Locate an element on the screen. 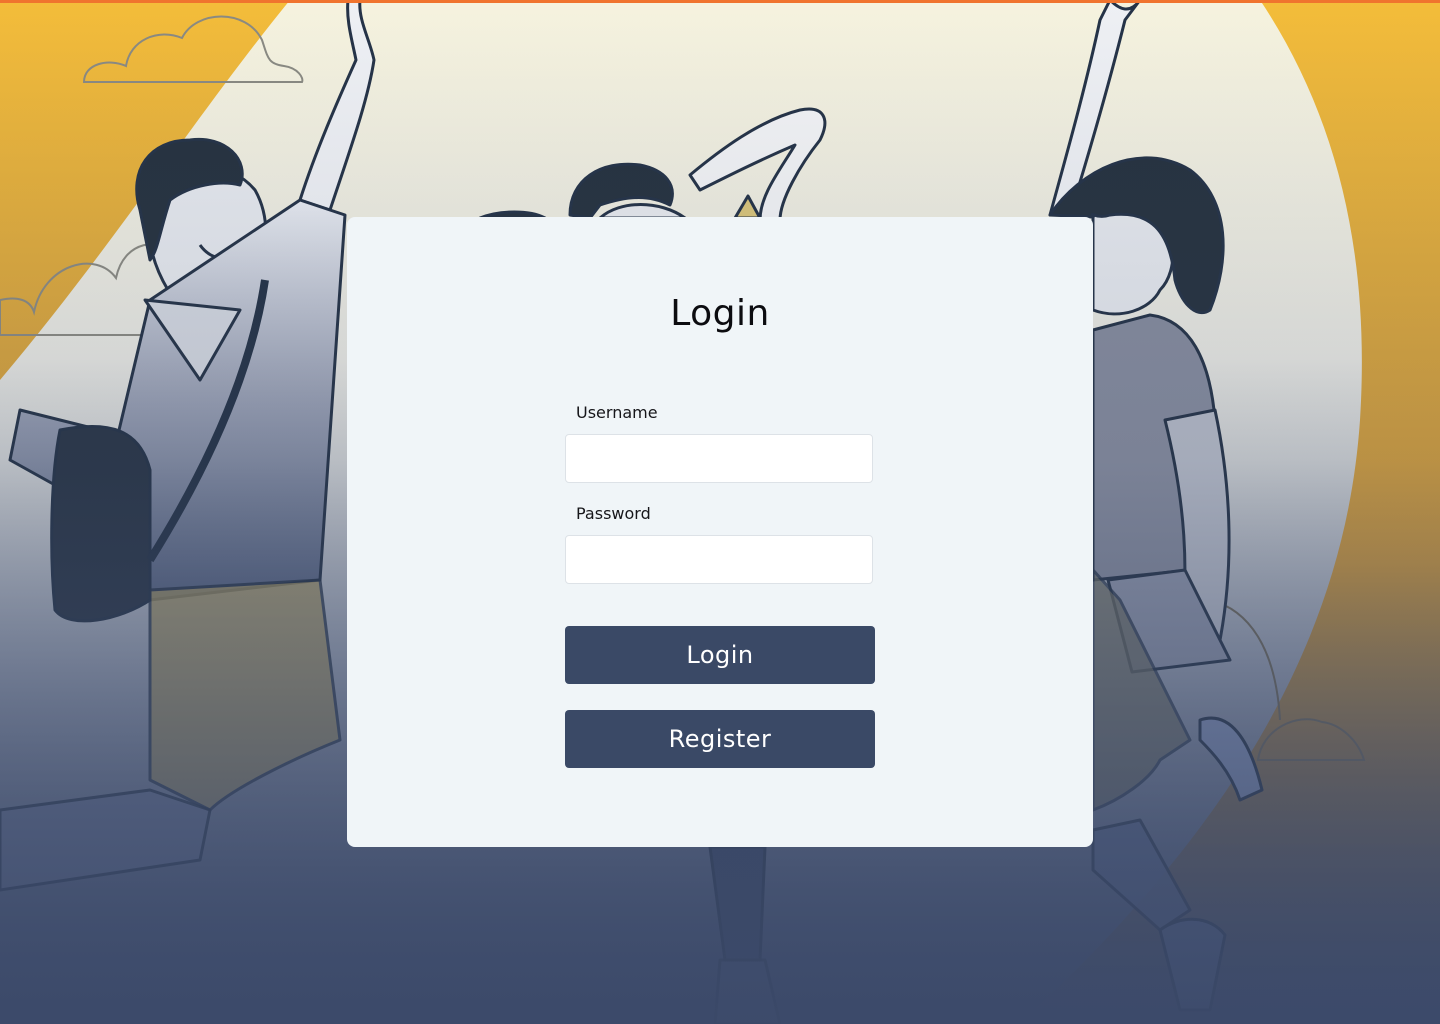 Image resolution: width=1440 pixels, height=1024 pixels. password-input is located at coordinates (719, 559).